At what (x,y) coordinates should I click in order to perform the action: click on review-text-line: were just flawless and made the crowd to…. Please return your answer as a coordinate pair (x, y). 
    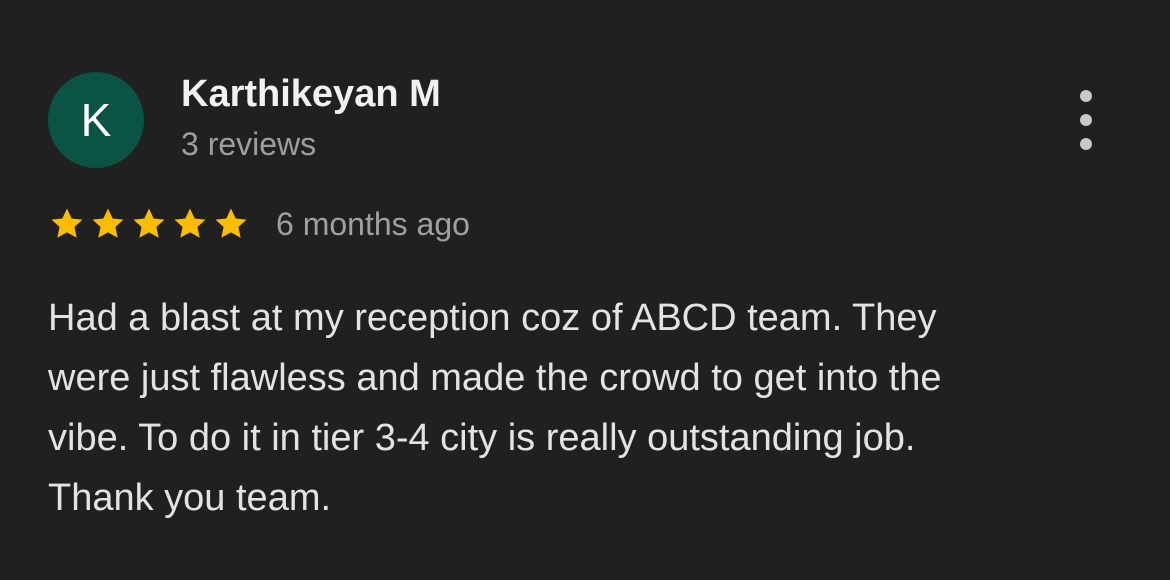
    Looking at the image, I should click on (495, 378).